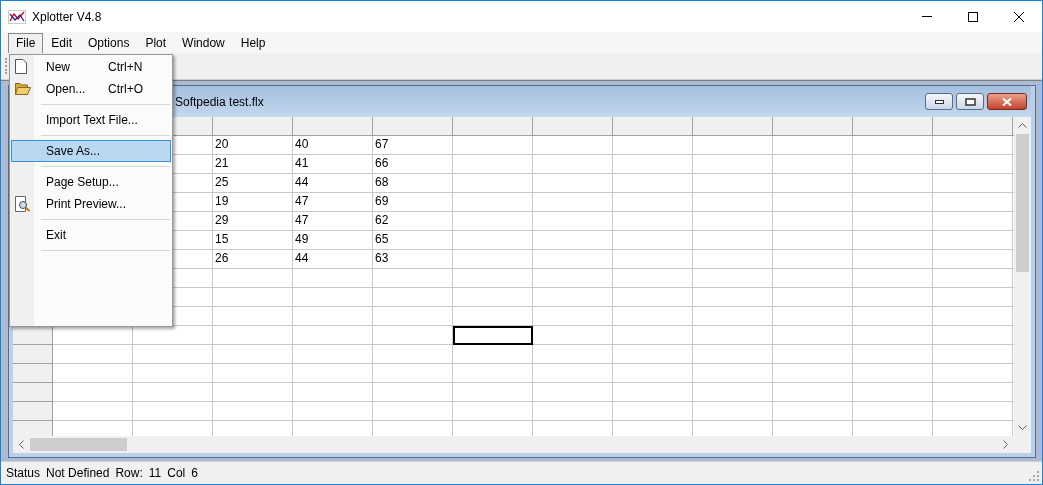 This screenshot has height=485, width=1043. Describe the element at coordinates (23, 473) in the screenshot. I see `status-label: Status` at that location.